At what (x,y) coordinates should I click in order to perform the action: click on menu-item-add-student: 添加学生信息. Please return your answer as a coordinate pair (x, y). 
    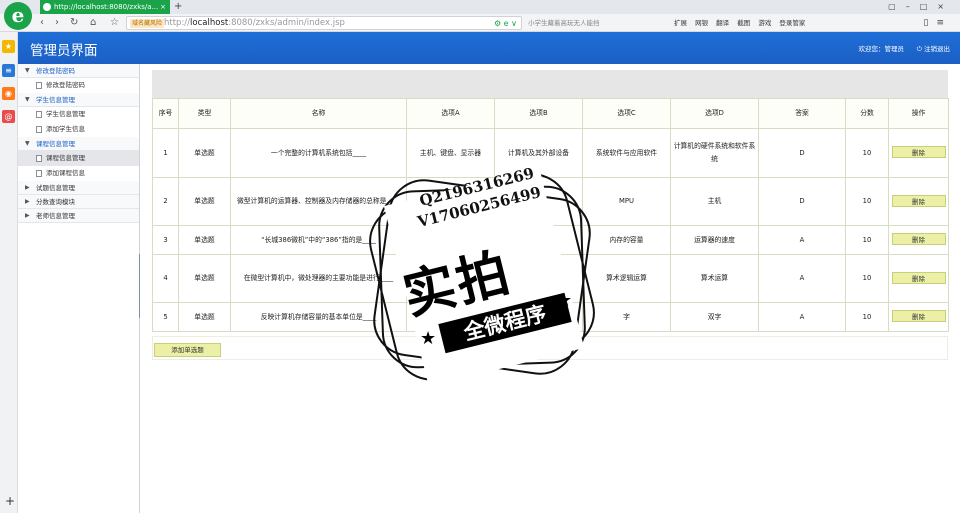
    Looking at the image, I should click on (78, 129).